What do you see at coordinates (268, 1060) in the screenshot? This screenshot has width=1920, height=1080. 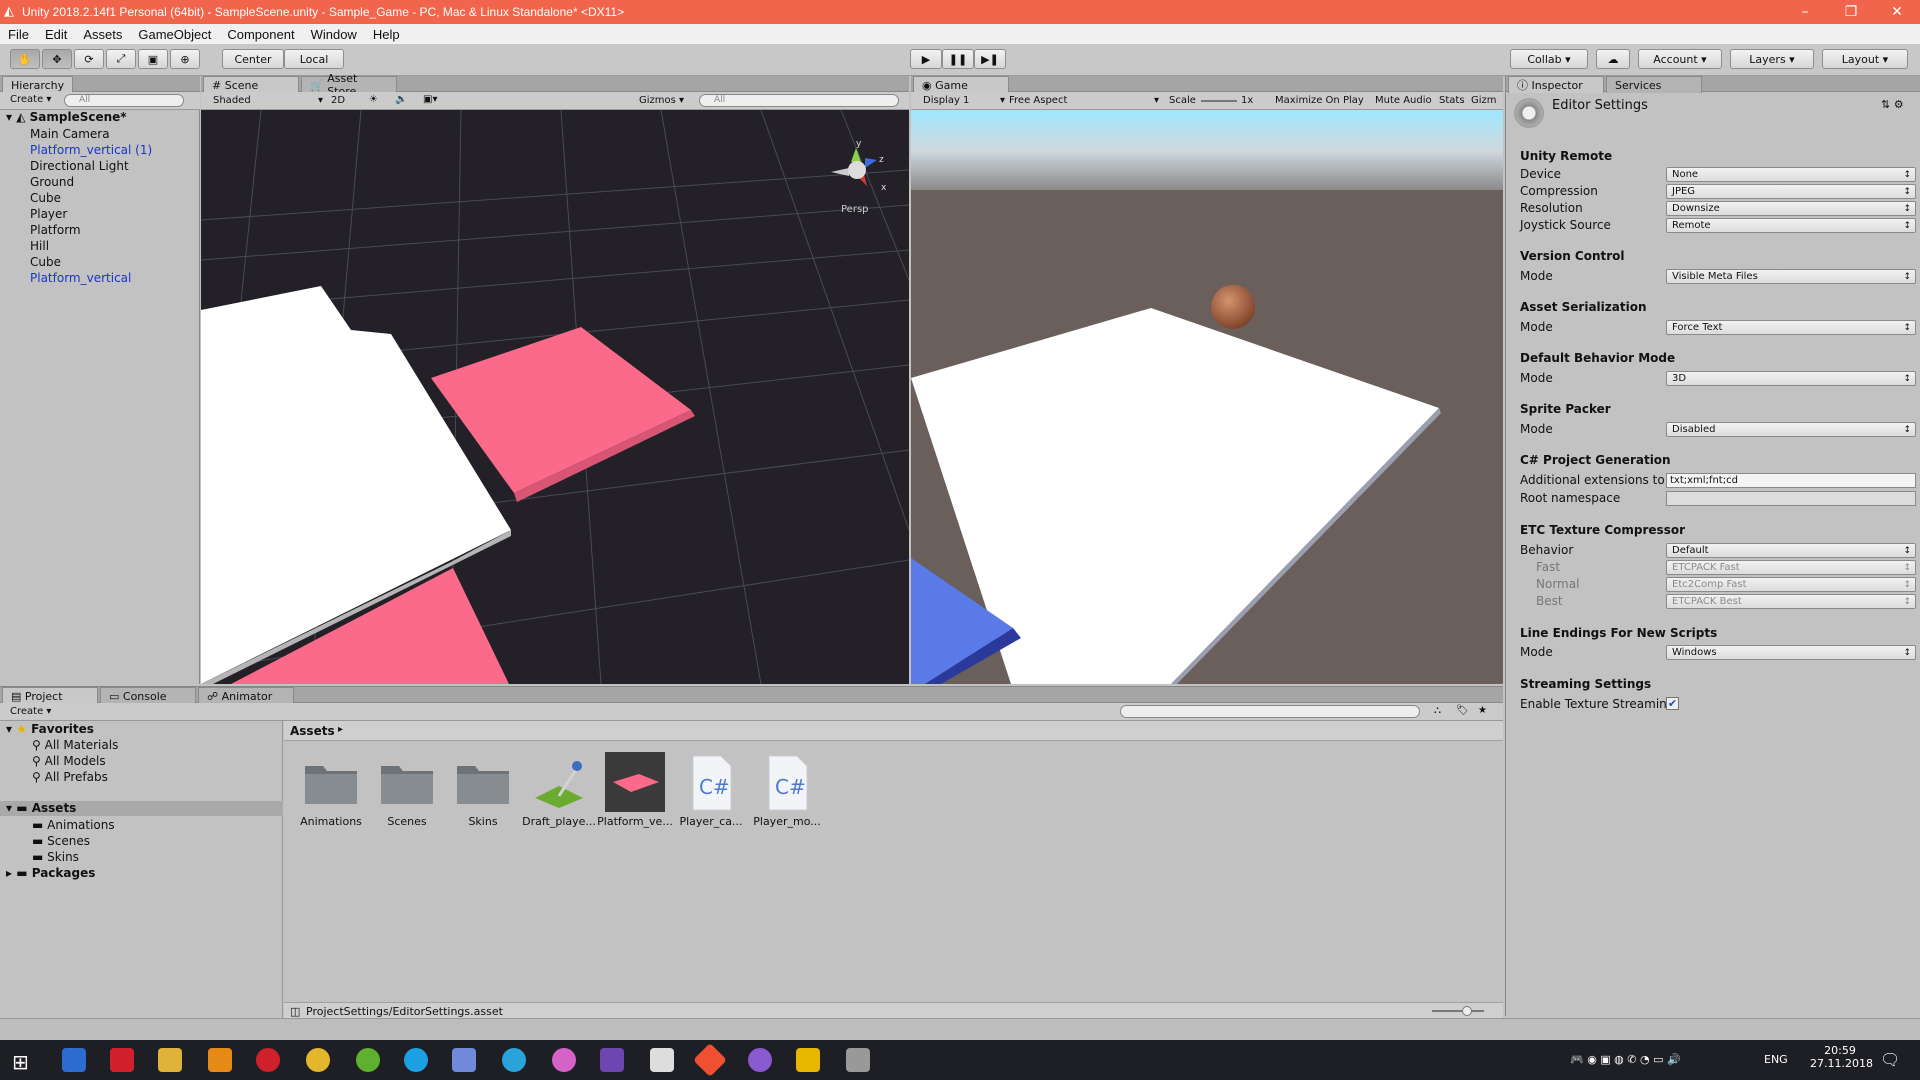 I see `opera-icon` at bounding box center [268, 1060].